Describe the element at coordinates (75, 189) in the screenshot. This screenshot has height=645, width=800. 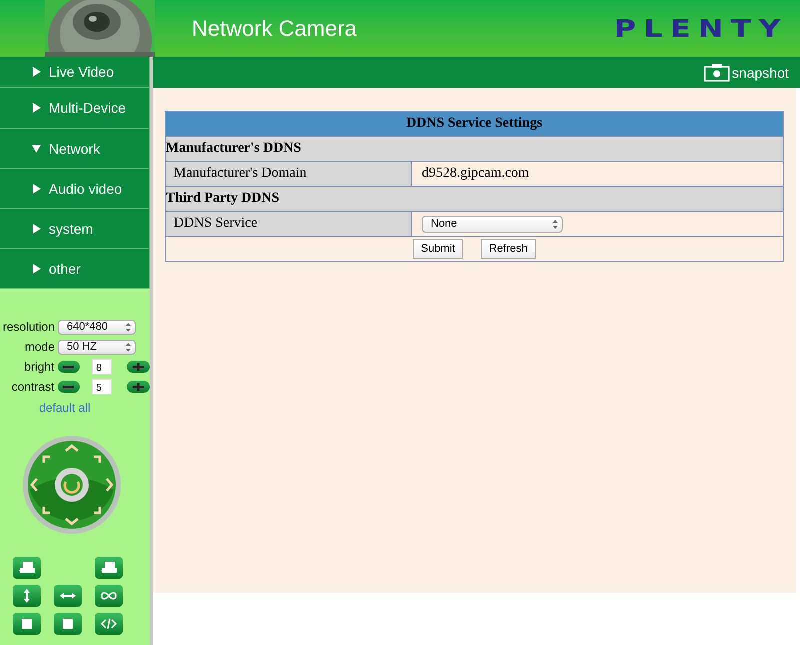
I see `menu-item: Audio video` at that location.